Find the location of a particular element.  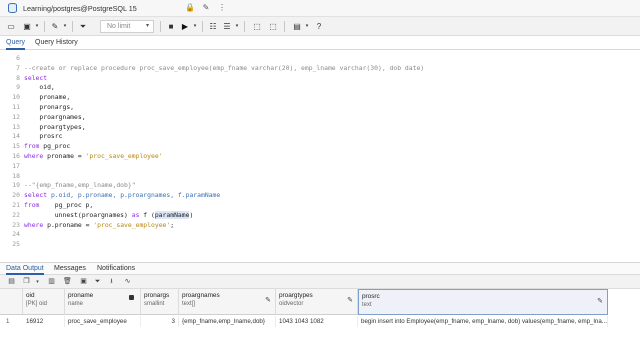

editor-line: 11 pronargs, is located at coordinates (320, 107).